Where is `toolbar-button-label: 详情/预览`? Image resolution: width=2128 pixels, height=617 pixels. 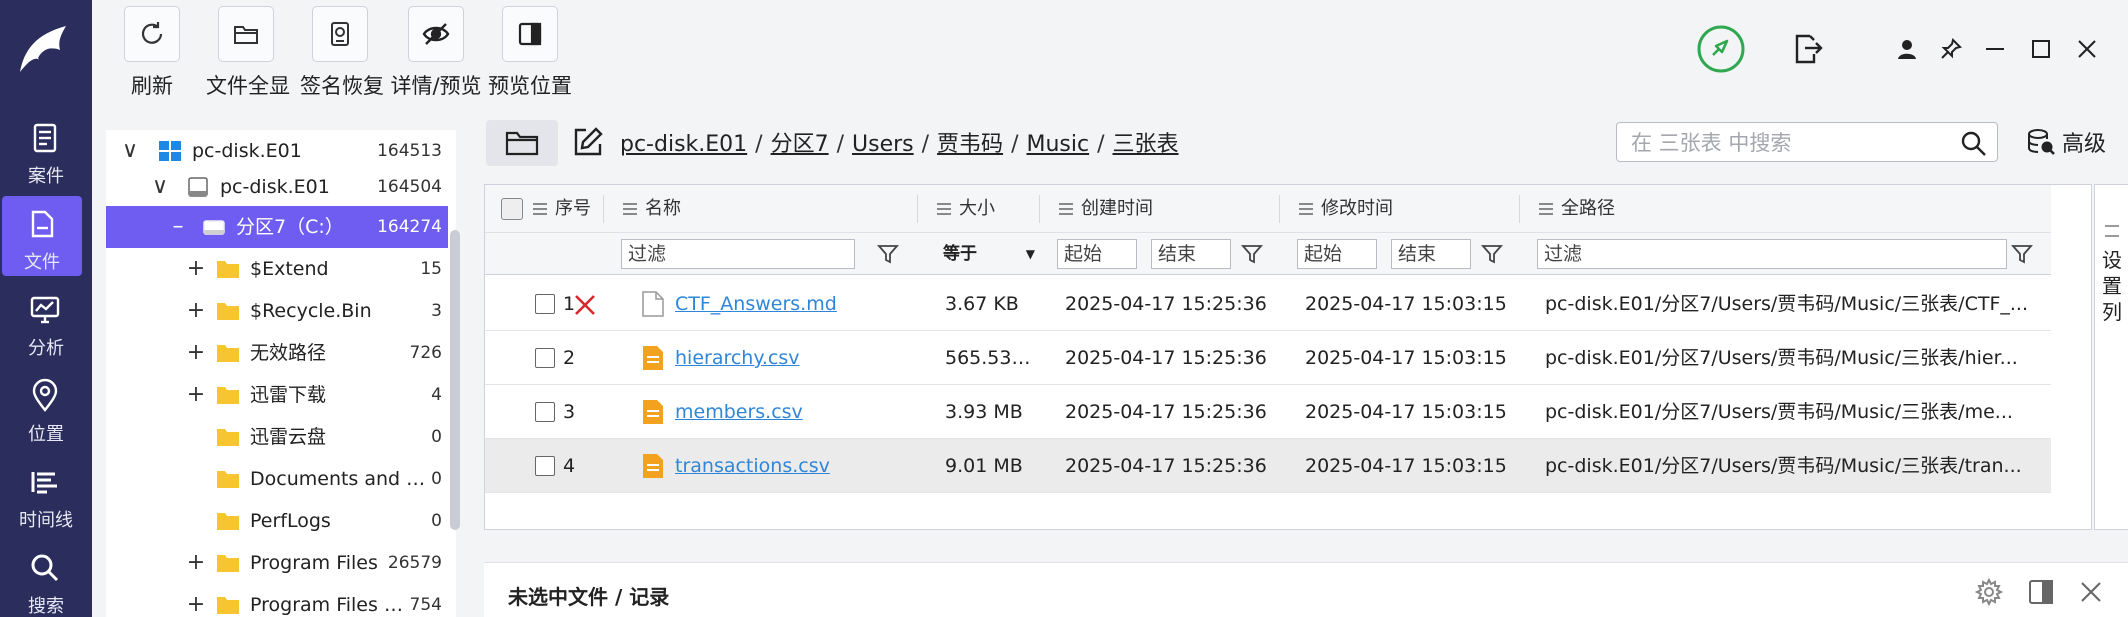 toolbar-button-label: 详情/预览 is located at coordinates (436, 86).